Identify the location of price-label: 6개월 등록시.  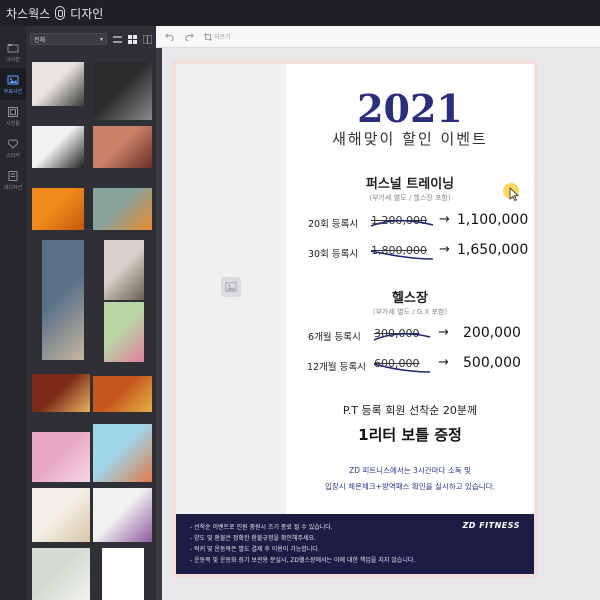
(334, 337).